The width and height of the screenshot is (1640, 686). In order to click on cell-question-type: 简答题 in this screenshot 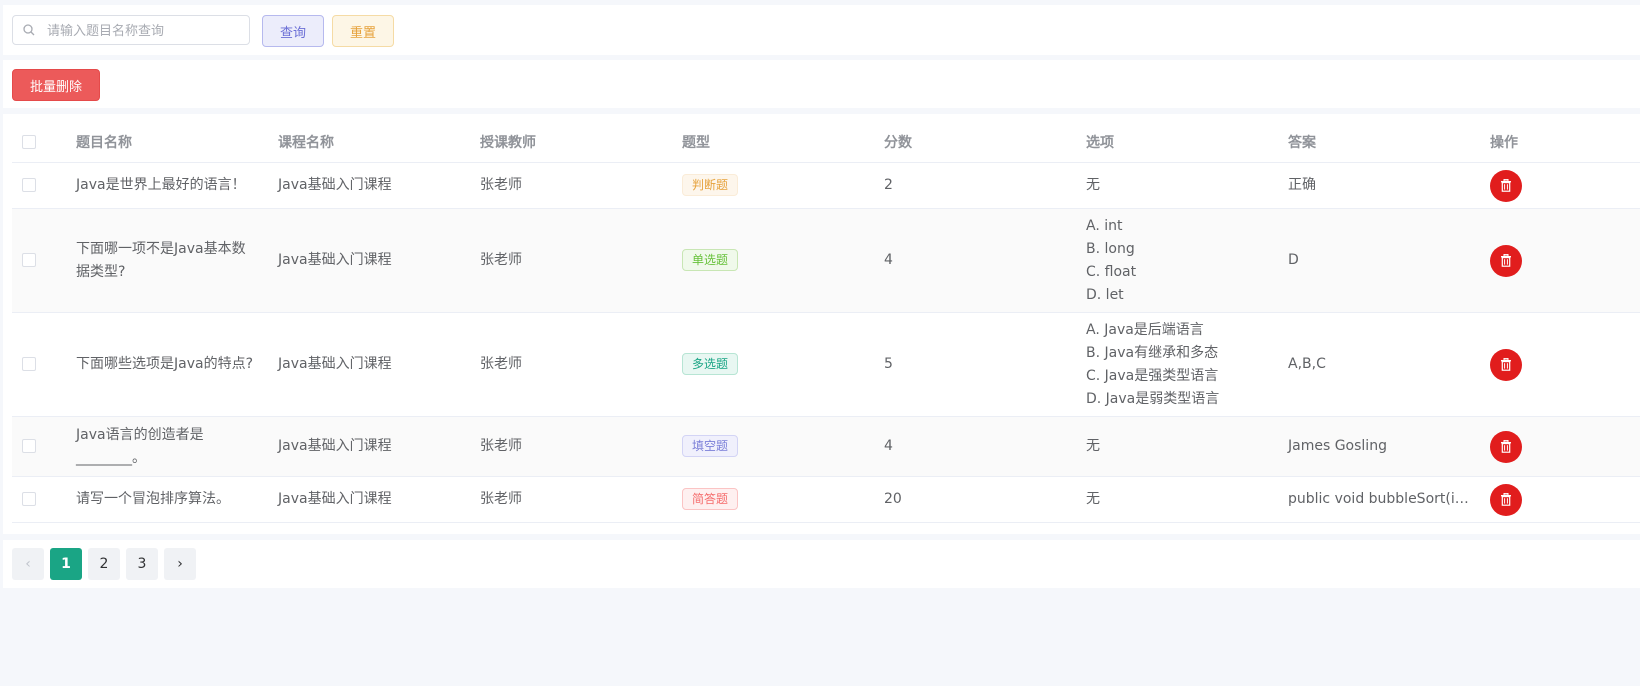, I will do `click(773, 499)`.